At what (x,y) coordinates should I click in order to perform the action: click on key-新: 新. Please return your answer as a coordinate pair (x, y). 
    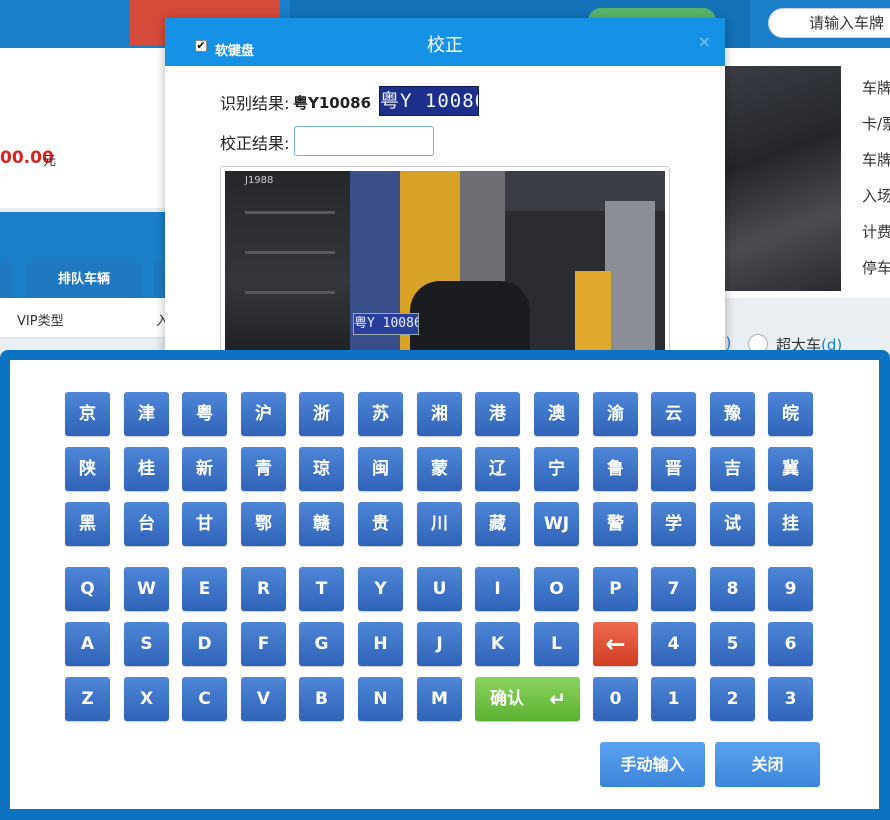
    Looking at the image, I should click on (204, 469).